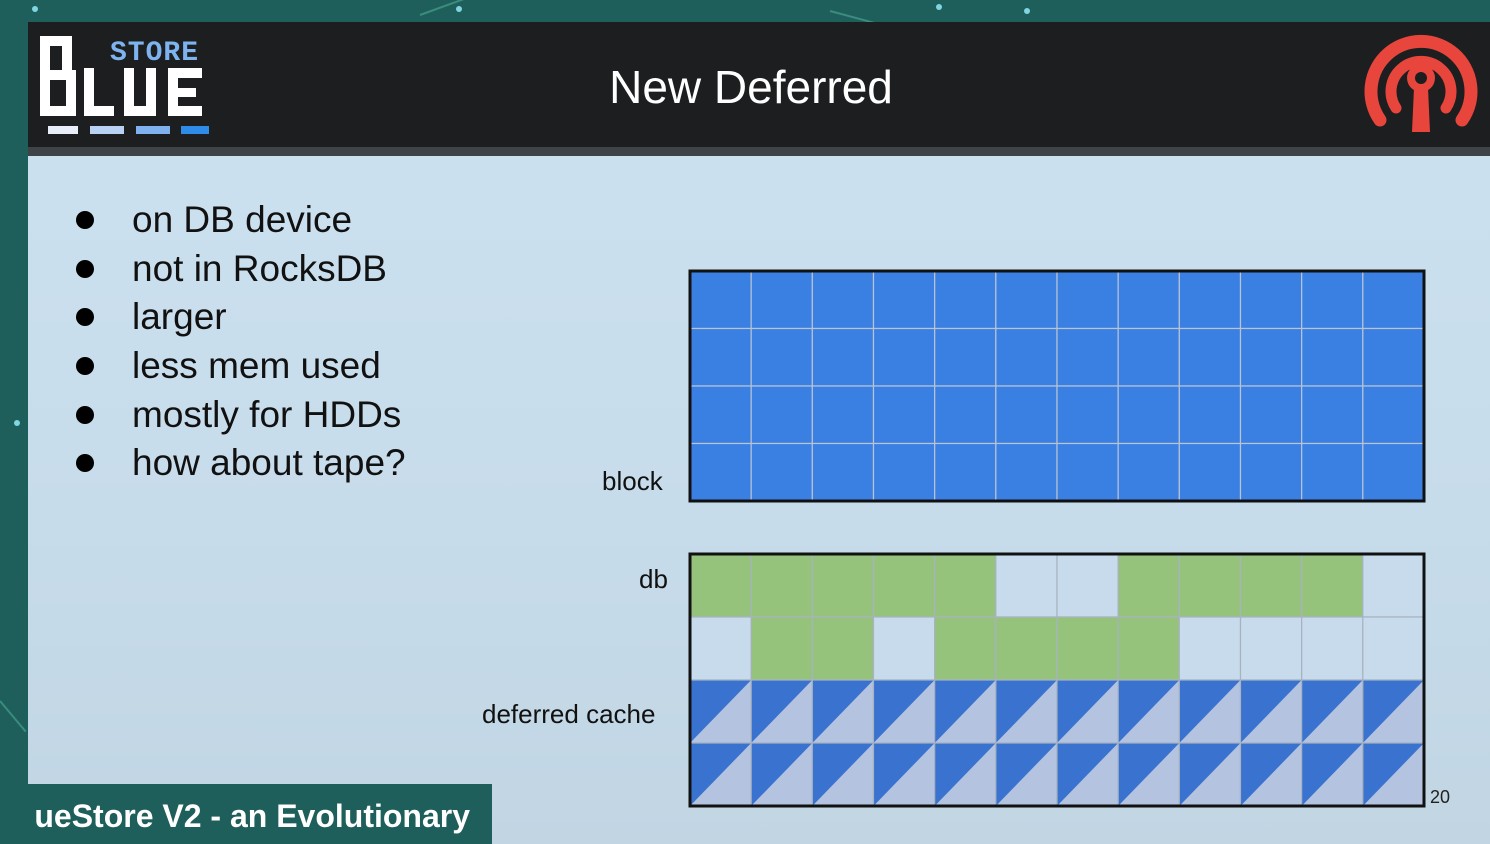 Image resolution: width=1490 pixels, height=844 pixels. What do you see at coordinates (239, 414) in the screenshot?
I see `bullet-item: mostly for HDDs` at bounding box center [239, 414].